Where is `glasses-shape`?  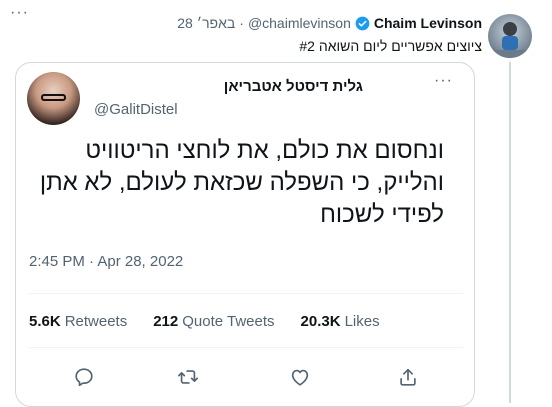
glasses-shape is located at coordinates (53, 97).